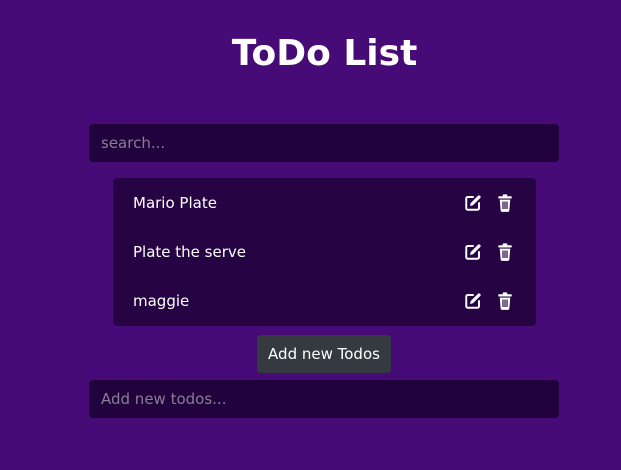 The image size is (621, 470). I want to click on todo-item: maggie, so click(324, 300).